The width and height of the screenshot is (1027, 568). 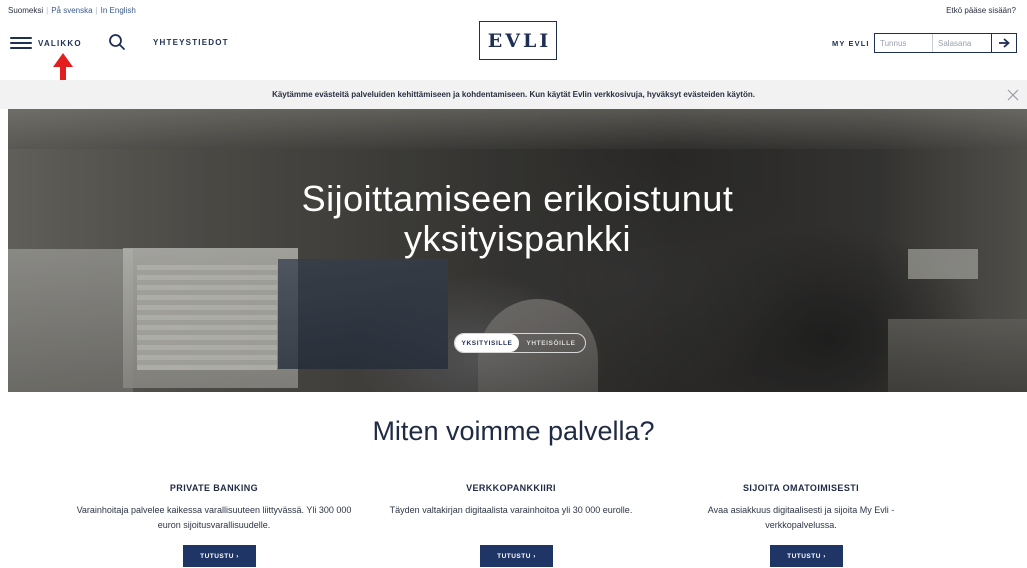 I want to click on service-heading: PRIVATE BANKING, so click(x=214, y=488).